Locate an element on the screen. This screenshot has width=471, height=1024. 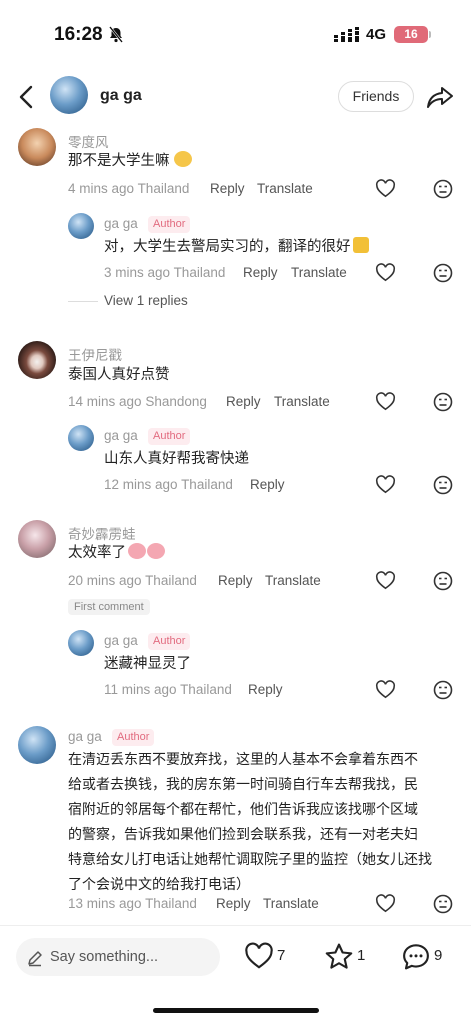
comment-text: 太效率了 is located at coordinates (116, 553).